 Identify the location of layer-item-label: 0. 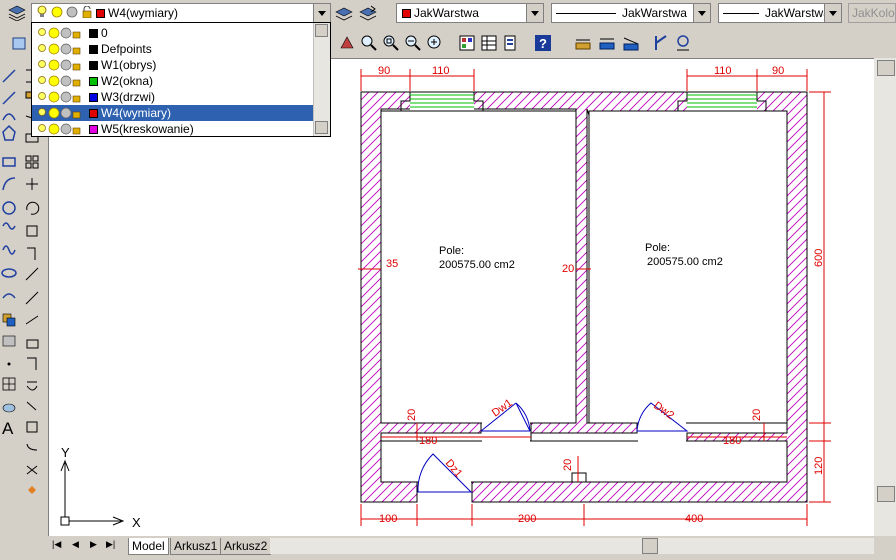
(104, 33).